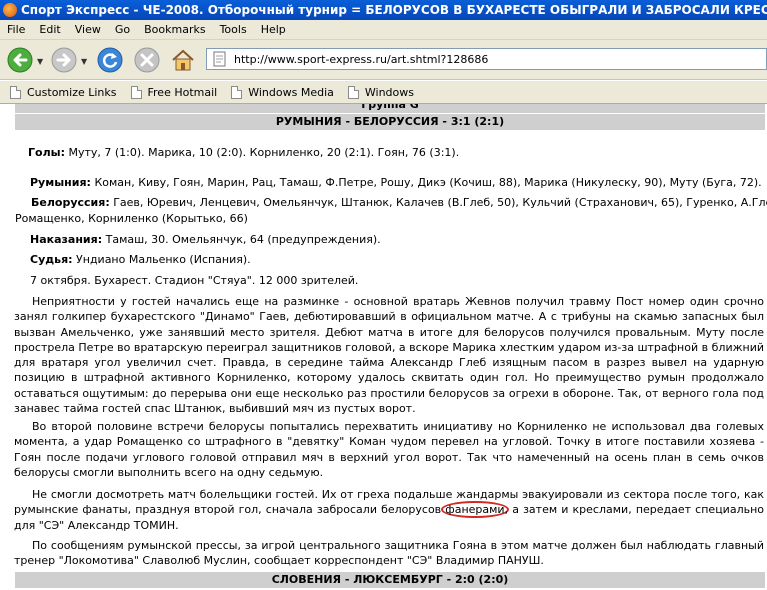 This screenshot has height=590, width=767. Describe the element at coordinates (110, 60) in the screenshot. I see `reload-icon` at that location.